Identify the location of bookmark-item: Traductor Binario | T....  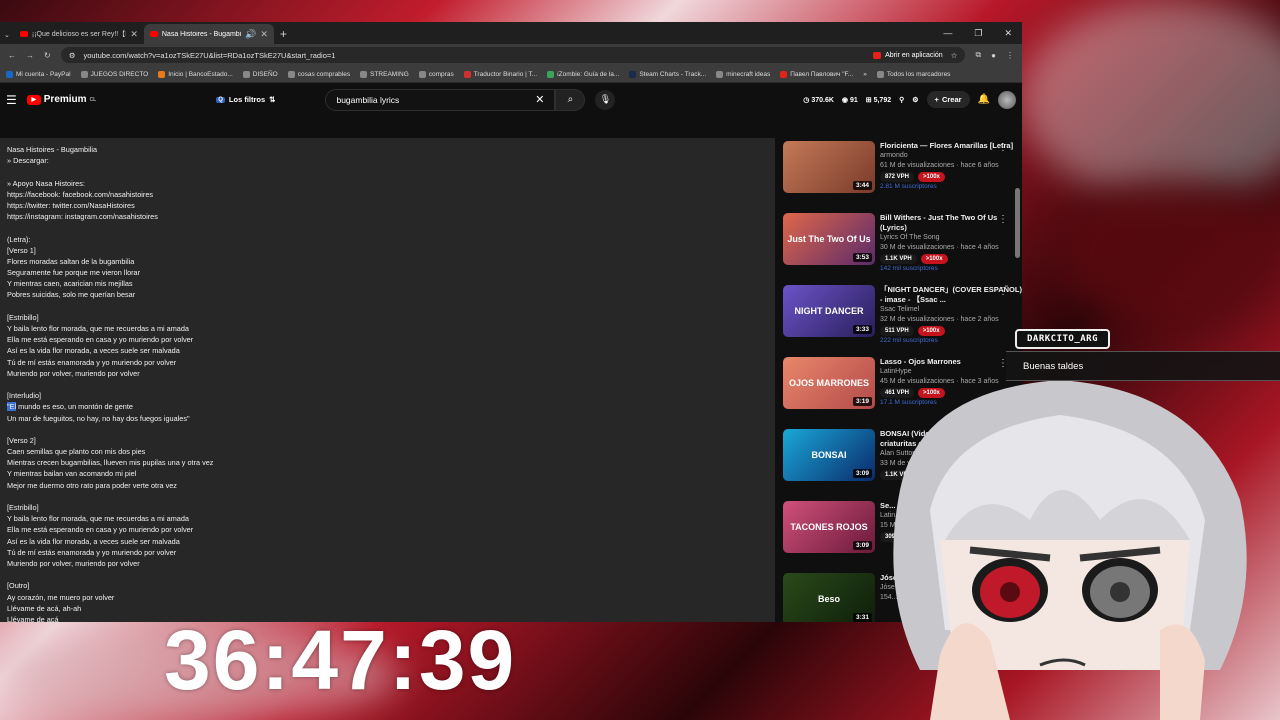
(500, 74).